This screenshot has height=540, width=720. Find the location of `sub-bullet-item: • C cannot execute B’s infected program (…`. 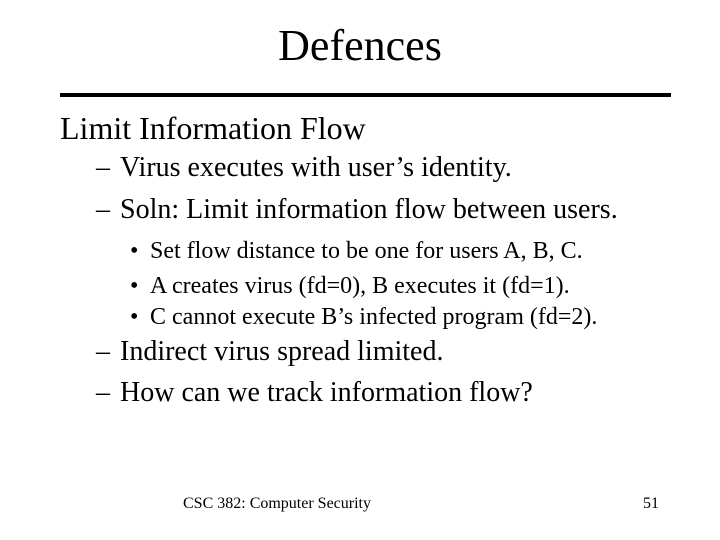

sub-bullet-item: • C cannot execute B’s infected program (… is located at coordinates (363, 317).